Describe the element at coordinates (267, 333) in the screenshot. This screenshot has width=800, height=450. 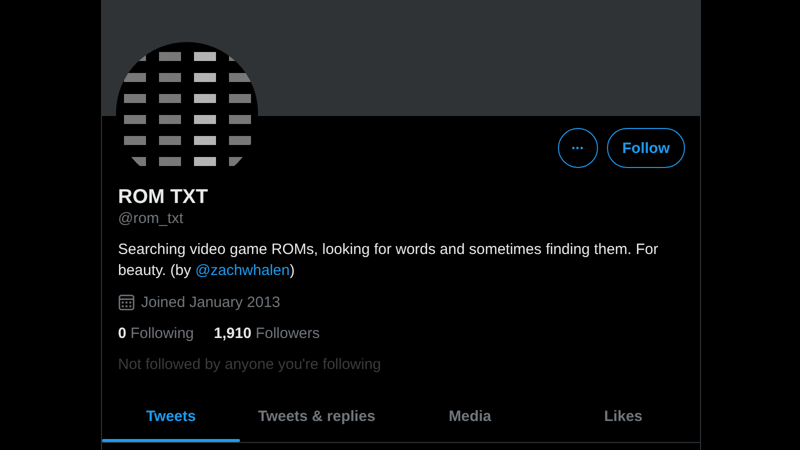
I see `stat-link: 1,910 Followers` at that location.